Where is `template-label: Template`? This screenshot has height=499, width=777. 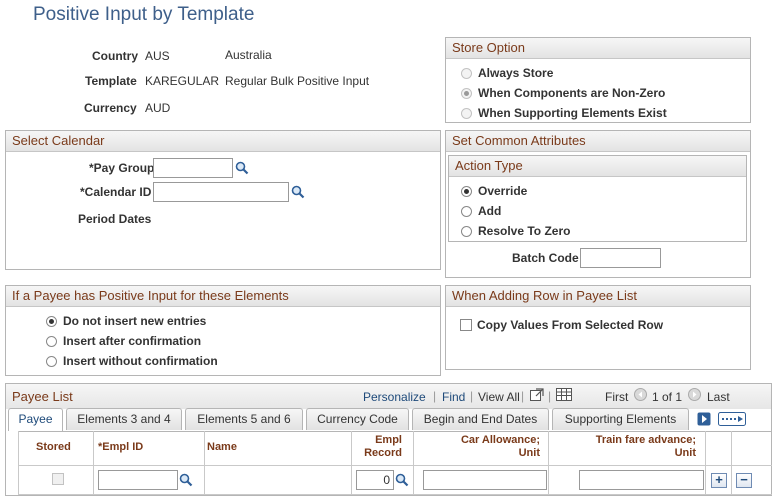 template-label: Template is located at coordinates (111, 81).